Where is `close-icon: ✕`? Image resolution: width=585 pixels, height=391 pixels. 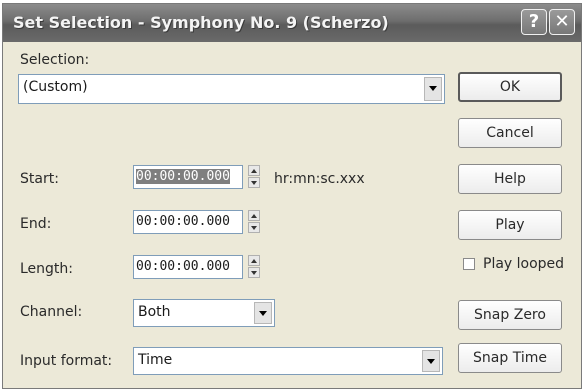 close-icon: ✕ is located at coordinates (562, 21).